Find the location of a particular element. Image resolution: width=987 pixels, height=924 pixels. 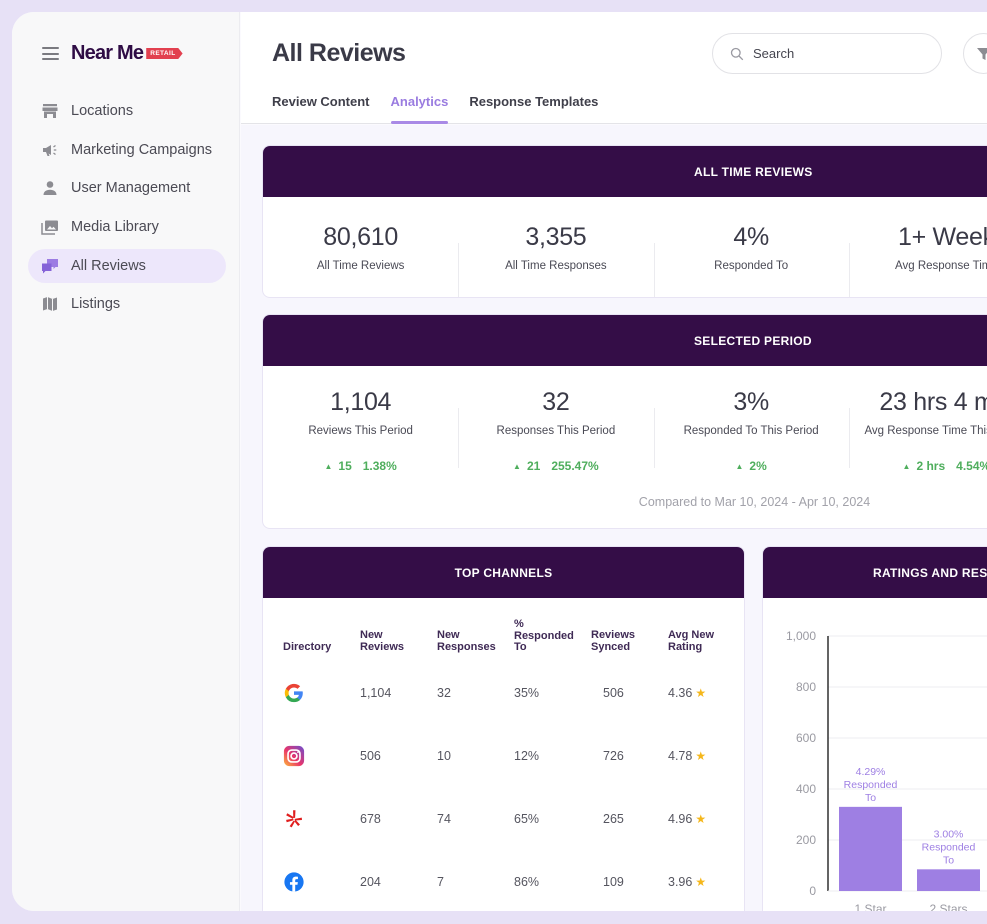

cell-new-reviews: 204 is located at coordinates (370, 882).